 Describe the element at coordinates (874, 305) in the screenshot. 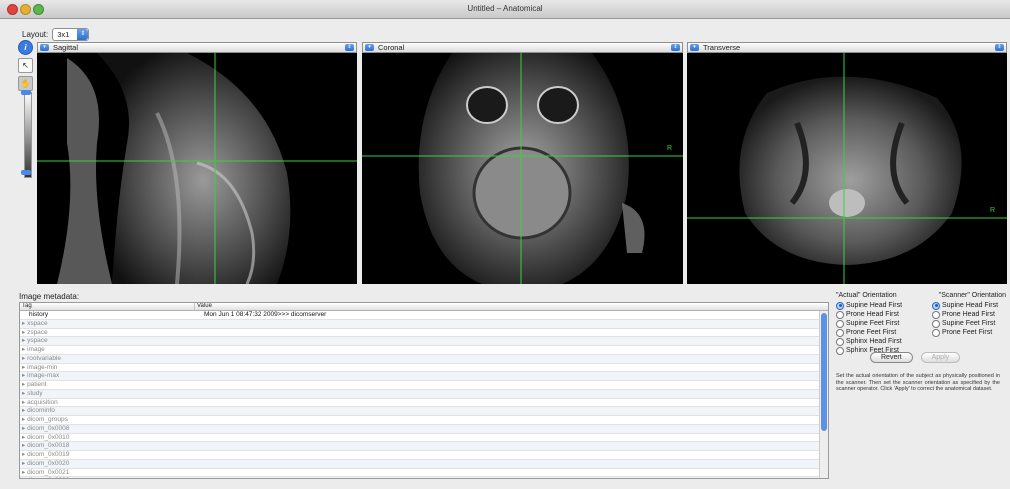

I see `radio-label: Supine Head First` at that location.